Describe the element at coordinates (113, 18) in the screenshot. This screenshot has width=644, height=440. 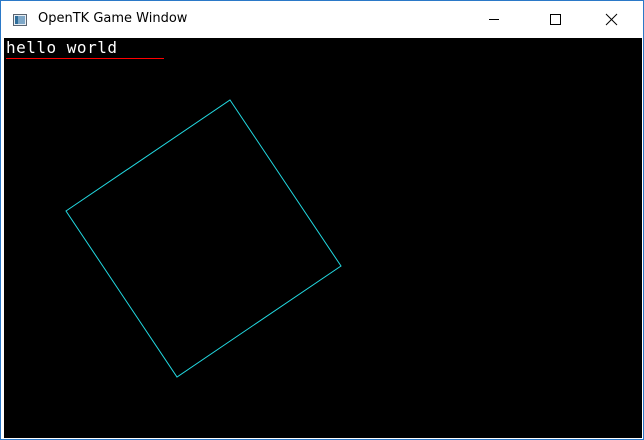
I see `window-title: OpenTK Game Window` at that location.